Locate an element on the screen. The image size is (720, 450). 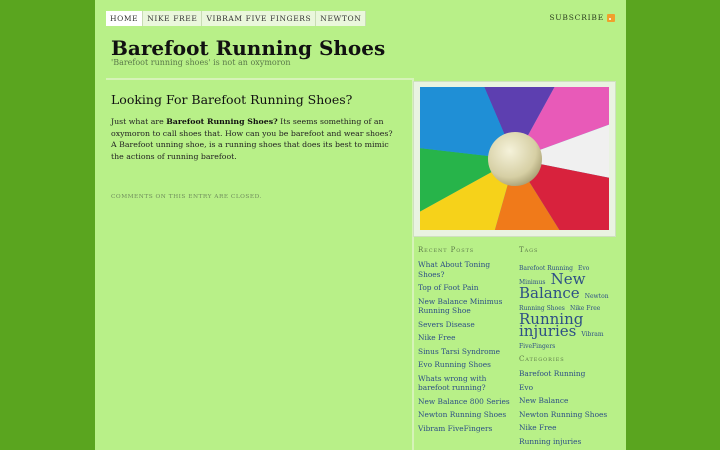
category-item: Newton Running Shoes is located at coordinates (566, 415).